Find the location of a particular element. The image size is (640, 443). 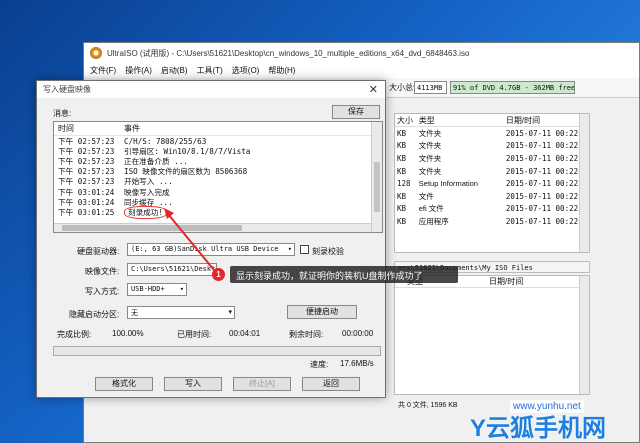

site-watermark: Y云狐手机网 www.yunhu.net is located at coordinates (555, 421).